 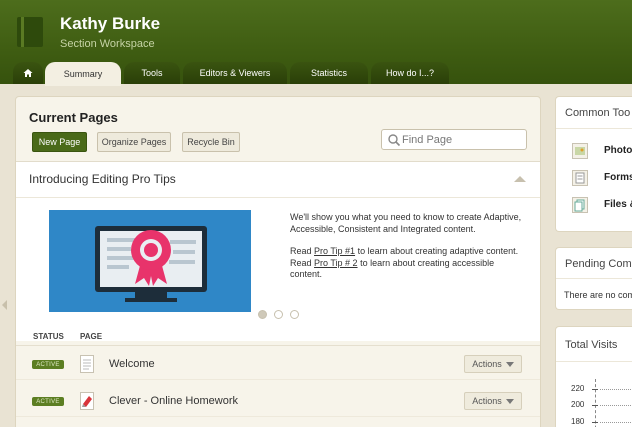 What do you see at coordinates (520, 179) in the screenshot?
I see `collapse-caret-icon` at bounding box center [520, 179].